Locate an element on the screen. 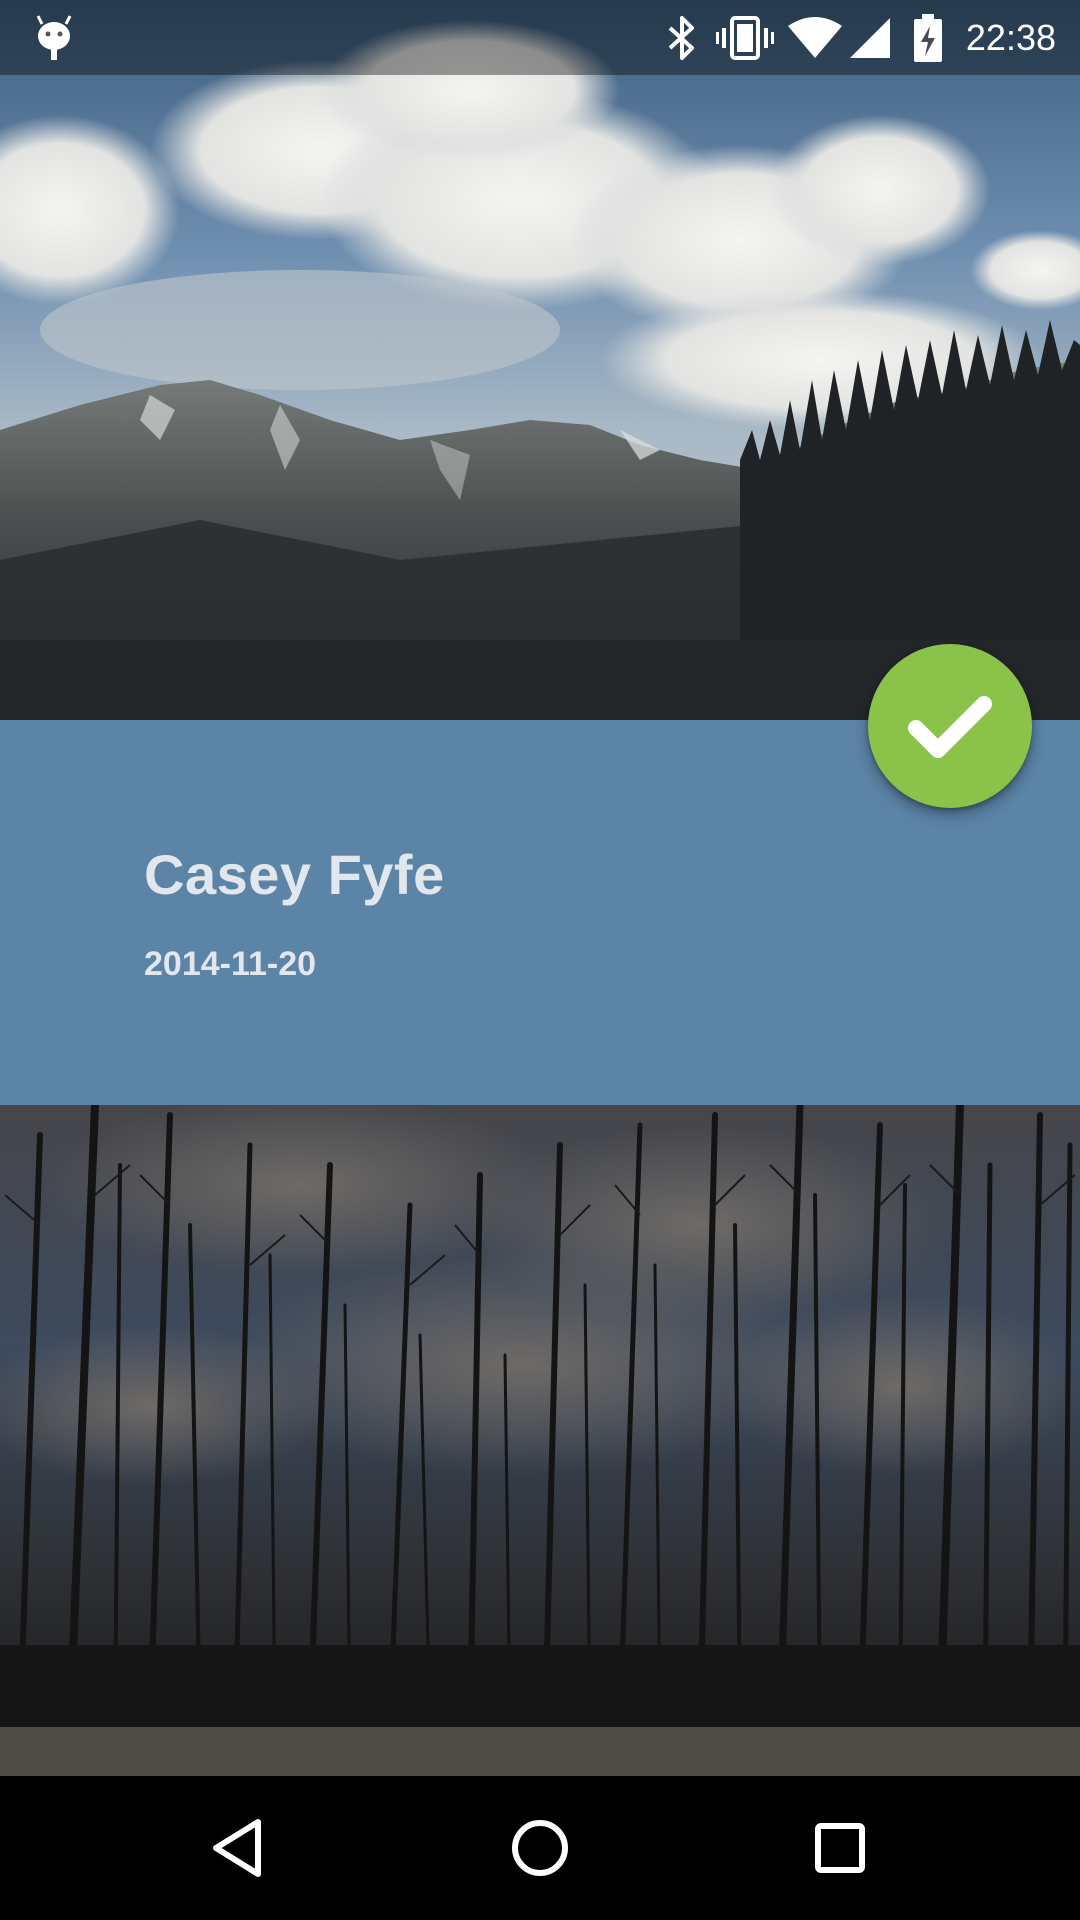 This screenshot has height=1920, width=1080. cell-signal-icon is located at coordinates (870, 38).